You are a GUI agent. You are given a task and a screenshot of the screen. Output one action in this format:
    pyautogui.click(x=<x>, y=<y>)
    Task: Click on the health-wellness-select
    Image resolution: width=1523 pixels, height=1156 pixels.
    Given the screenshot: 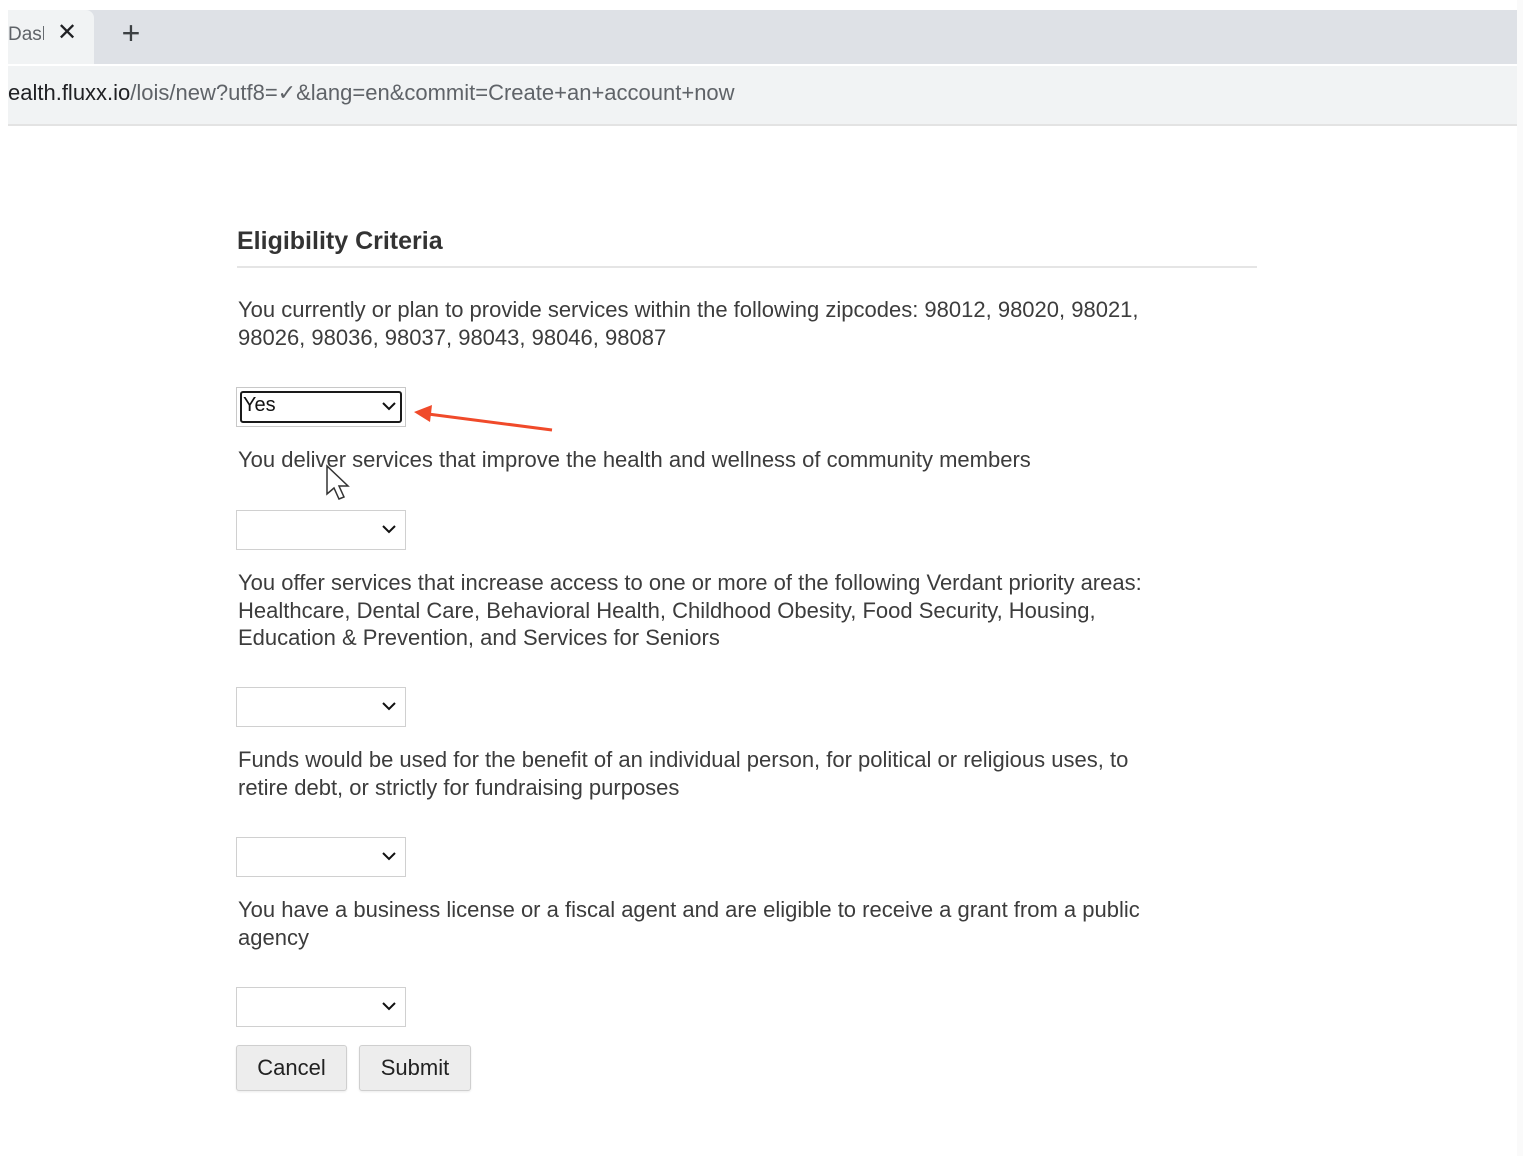 What is the action you would take?
    pyautogui.click(x=321, y=530)
    